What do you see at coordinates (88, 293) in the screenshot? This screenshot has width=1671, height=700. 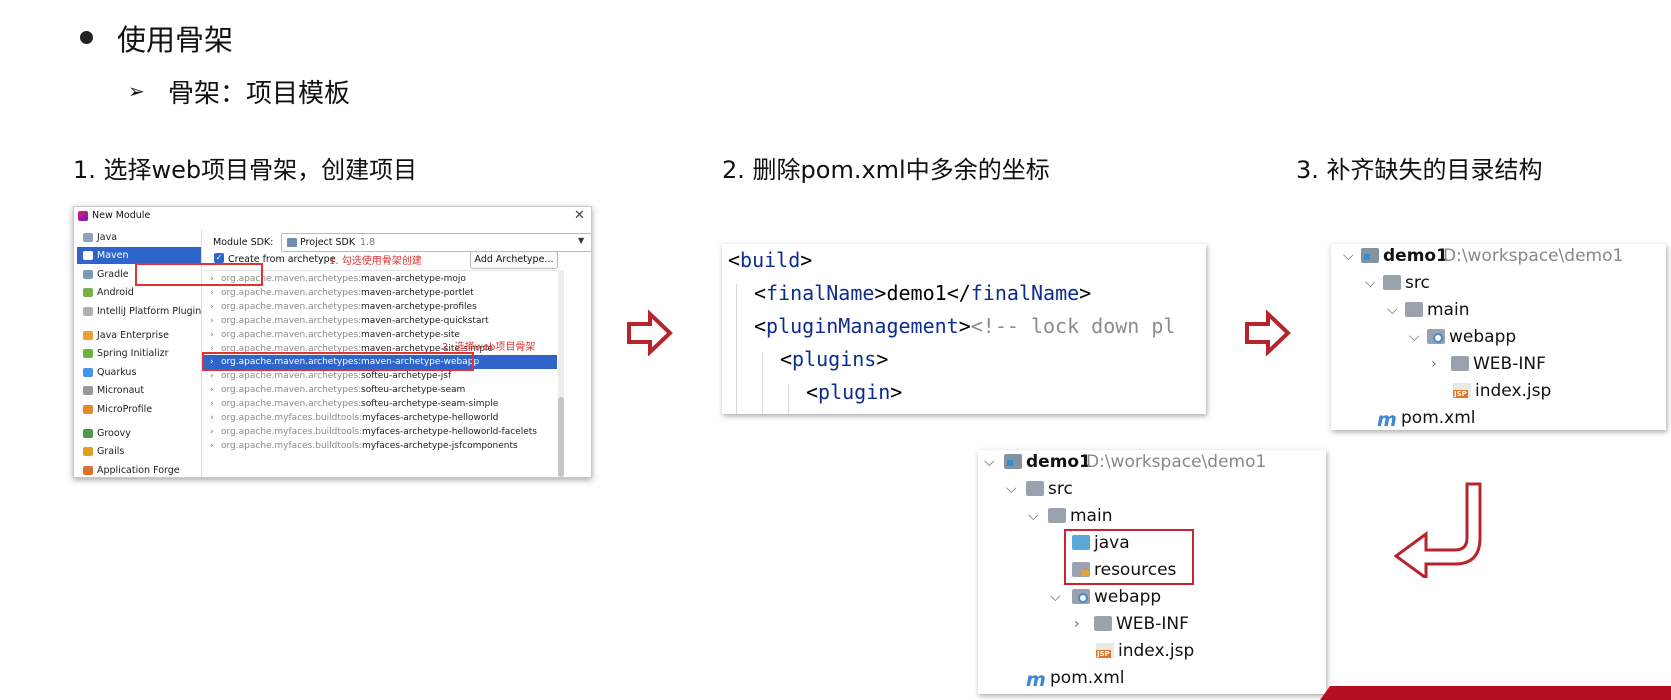 I see `android-icon` at bounding box center [88, 293].